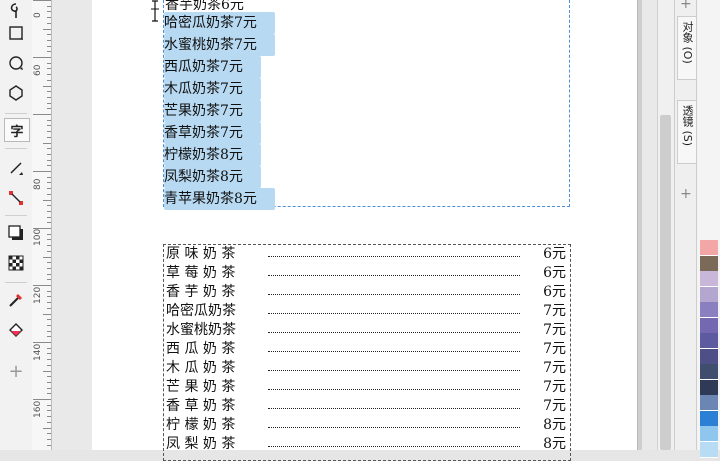 The image size is (720, 461). I want to click on menu-row: 水蜜桃奶茶 7元, so click(367, 330).